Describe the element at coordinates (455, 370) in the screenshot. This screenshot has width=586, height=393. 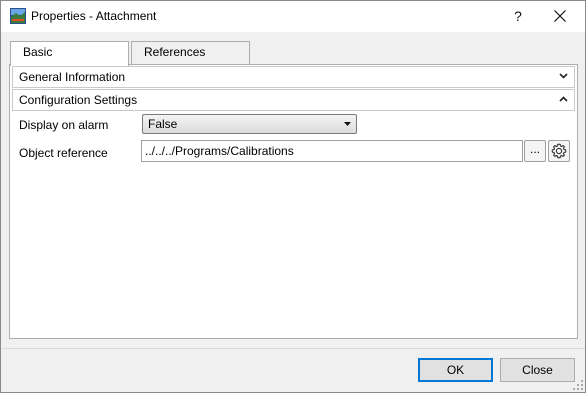
I see `ok-button: OK` at that location.